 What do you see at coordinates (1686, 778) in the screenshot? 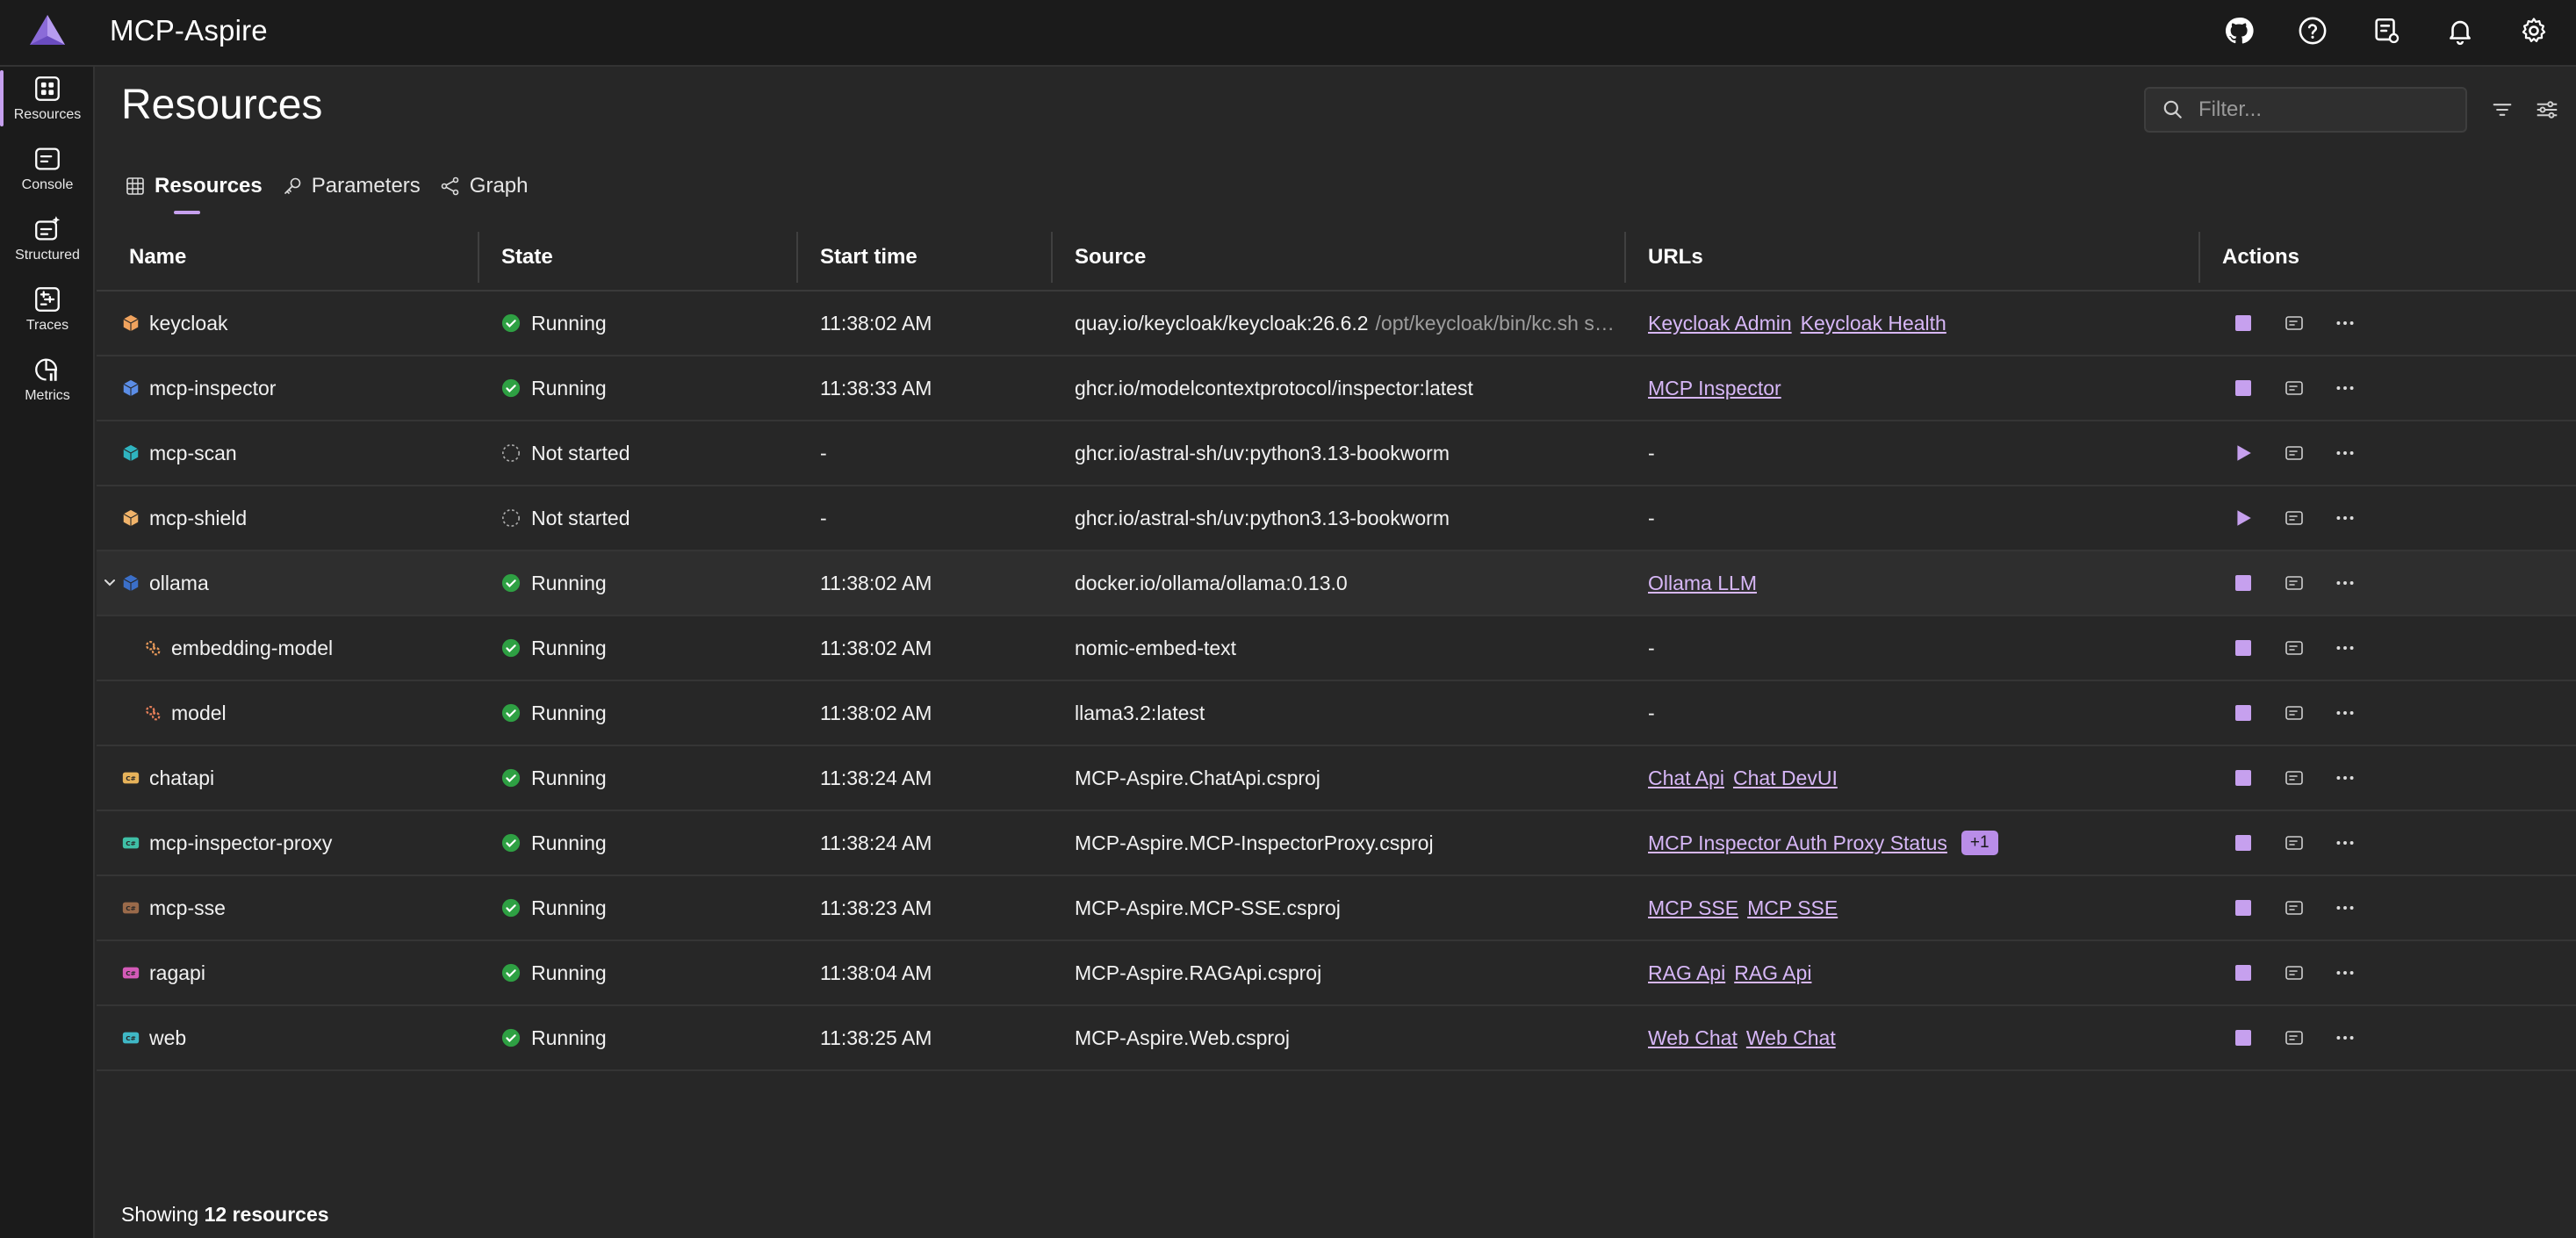
I see `endpoint-link: Chat Api` at bounding box center [1686, 778].